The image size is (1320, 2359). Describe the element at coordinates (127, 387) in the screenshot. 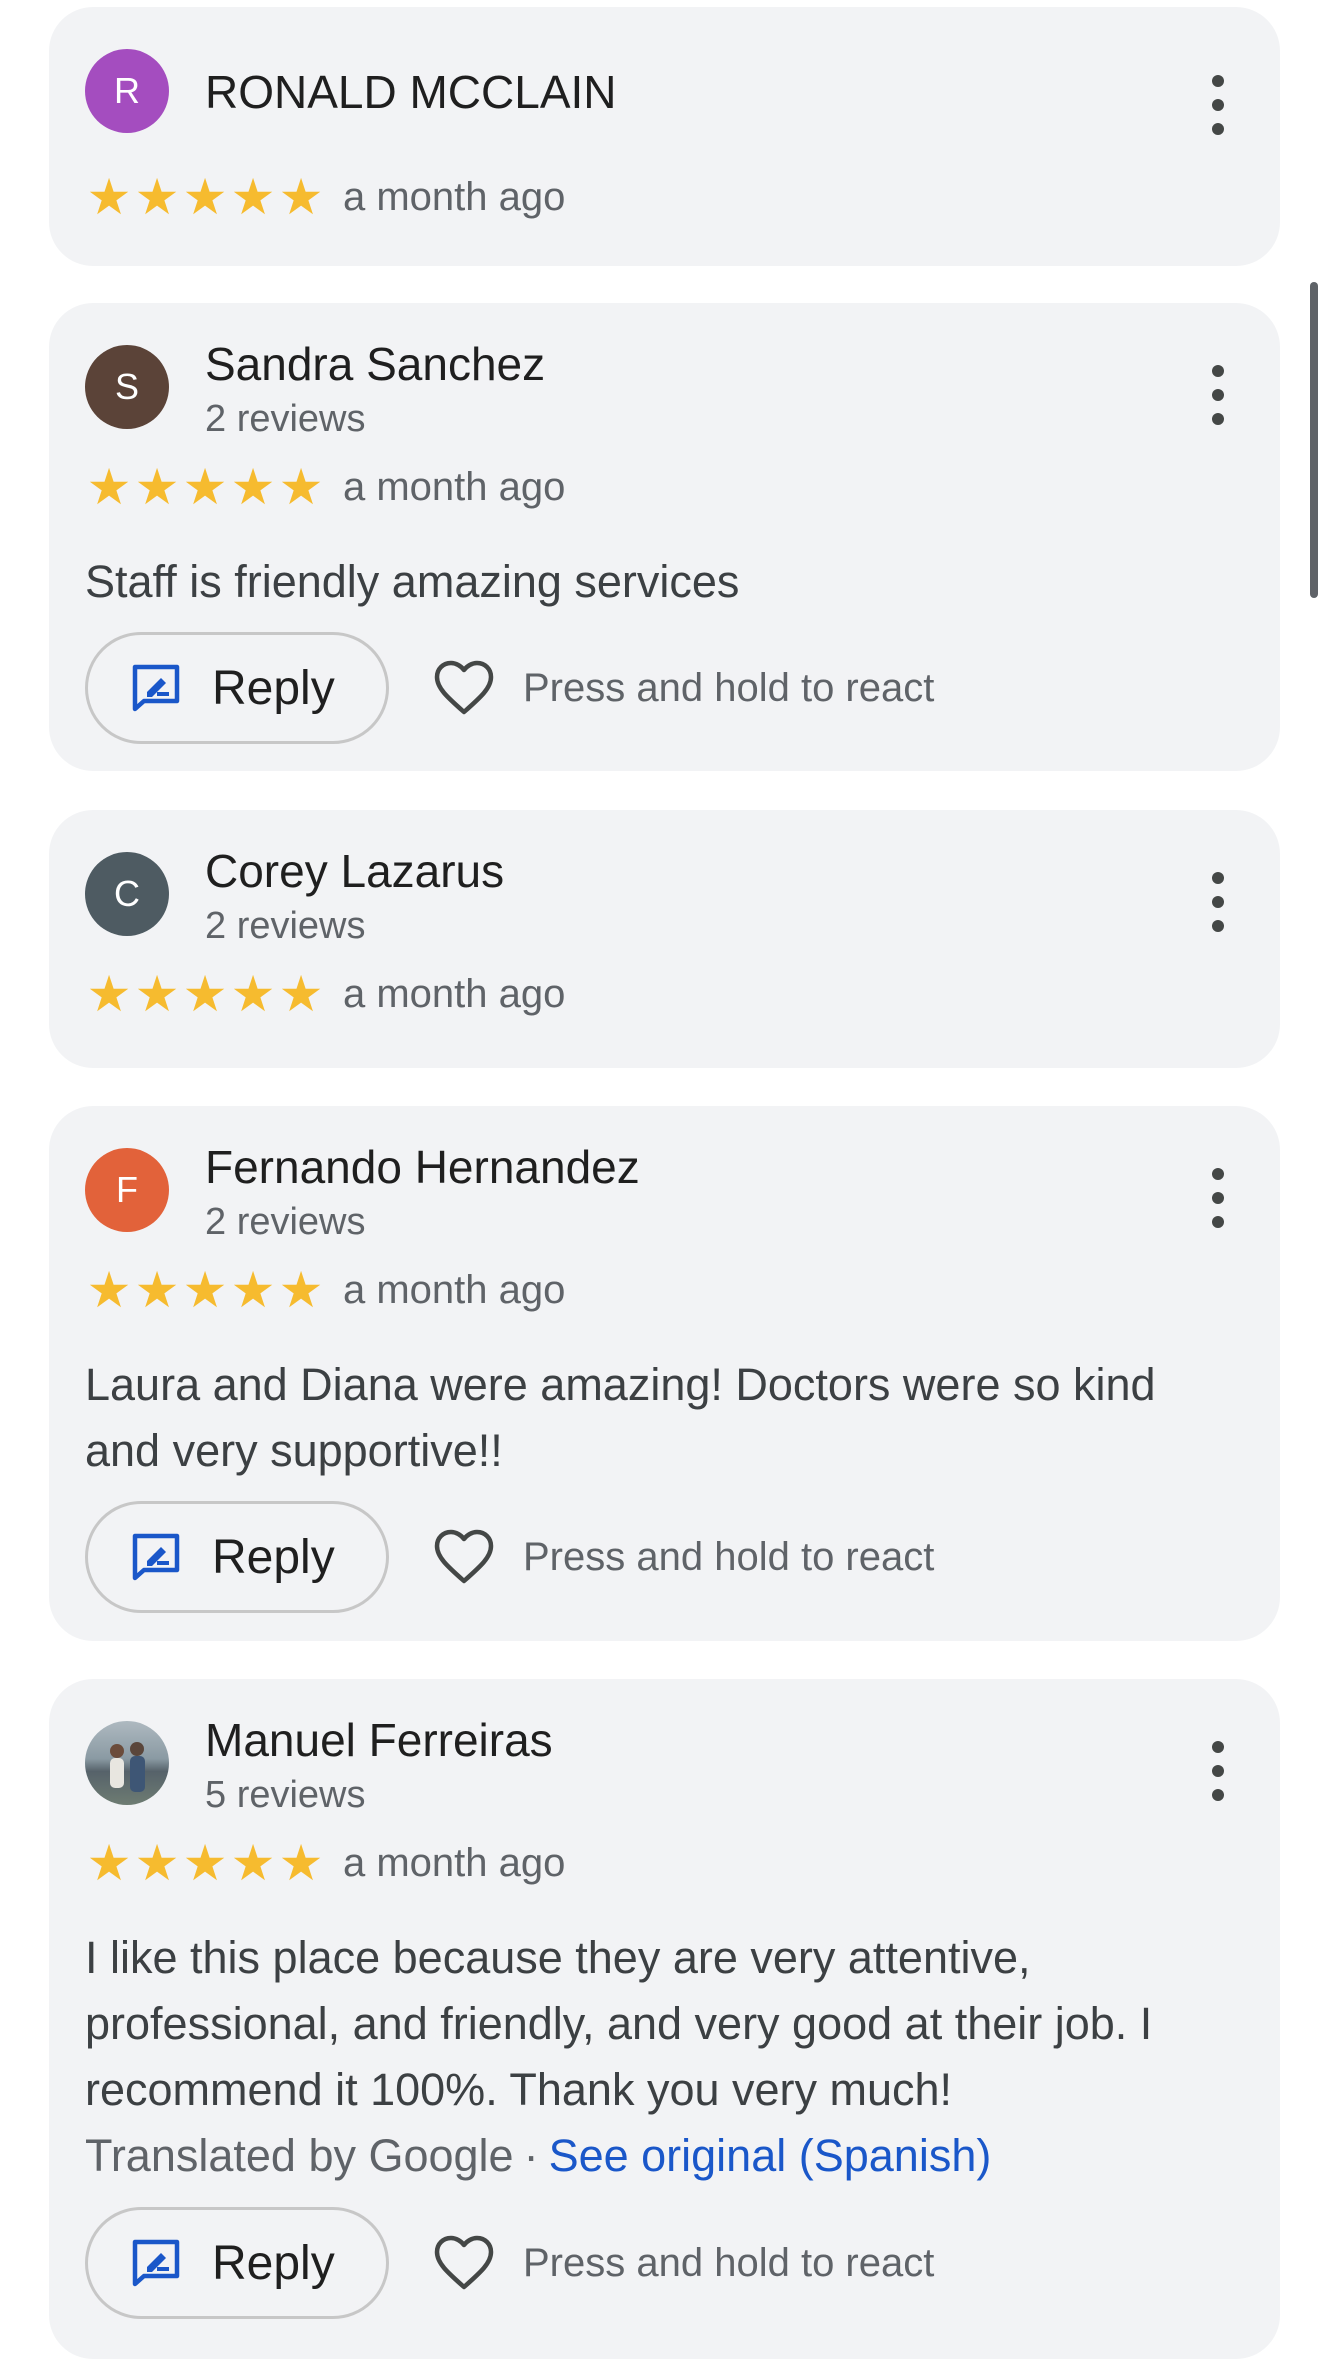

I see `avatar: S` at that location.